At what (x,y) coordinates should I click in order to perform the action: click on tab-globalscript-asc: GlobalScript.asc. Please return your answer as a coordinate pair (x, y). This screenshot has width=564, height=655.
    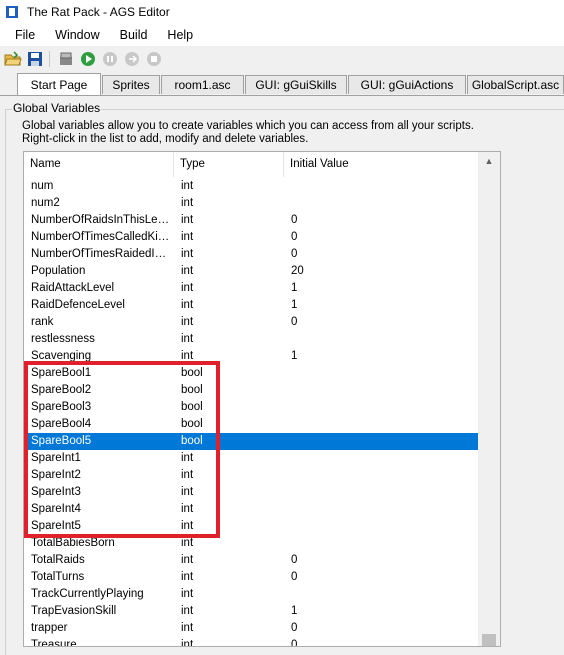
    Looking at the image, I should click on (515, 84).